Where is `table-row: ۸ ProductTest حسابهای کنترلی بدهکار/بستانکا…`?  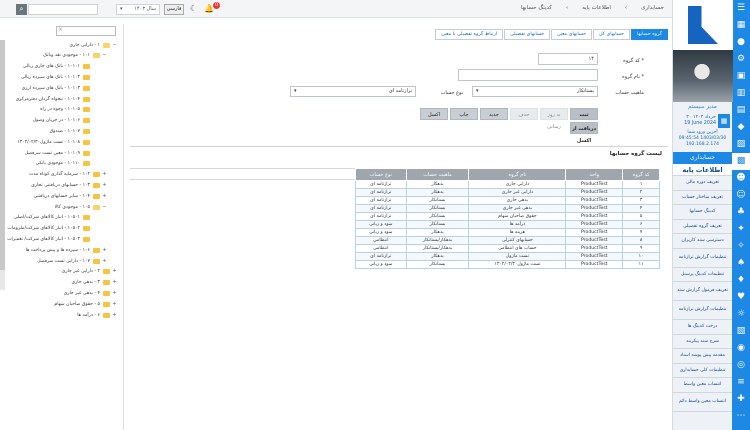
table-row: ۸ ProductTest حسابهای کنترلی بدهکار/بستانکا… is located at coordinates (507, 240).